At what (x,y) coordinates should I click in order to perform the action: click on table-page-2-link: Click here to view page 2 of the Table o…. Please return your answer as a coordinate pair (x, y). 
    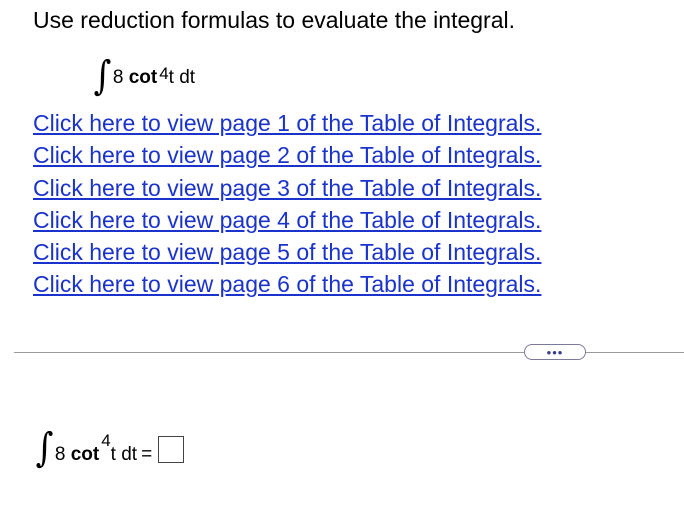
    Looking at the image, I should click on (287, 155).